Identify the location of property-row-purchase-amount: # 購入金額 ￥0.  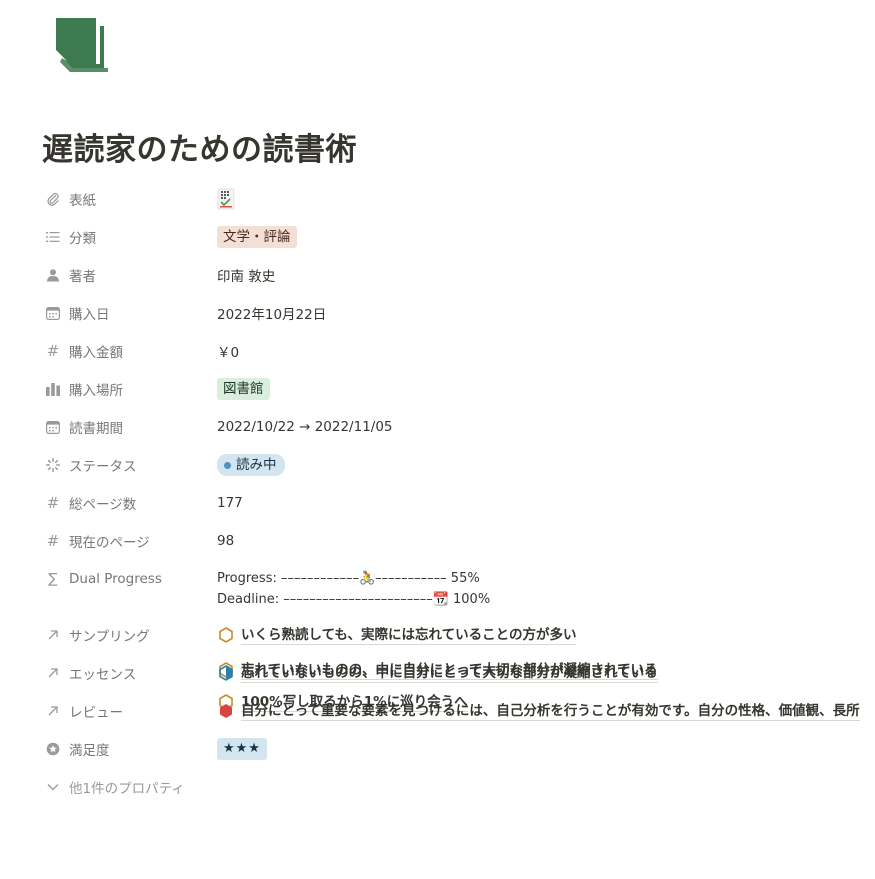
(459, 351).